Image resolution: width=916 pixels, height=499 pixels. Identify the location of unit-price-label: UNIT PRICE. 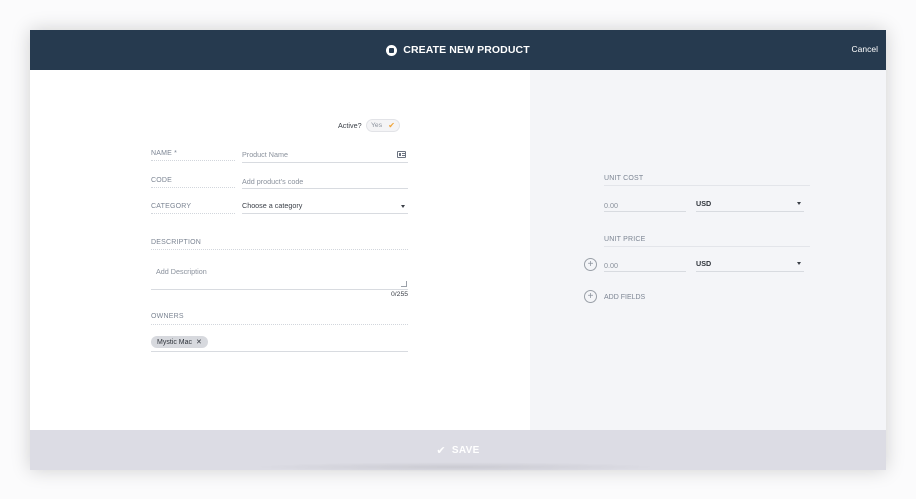
(707, 241).